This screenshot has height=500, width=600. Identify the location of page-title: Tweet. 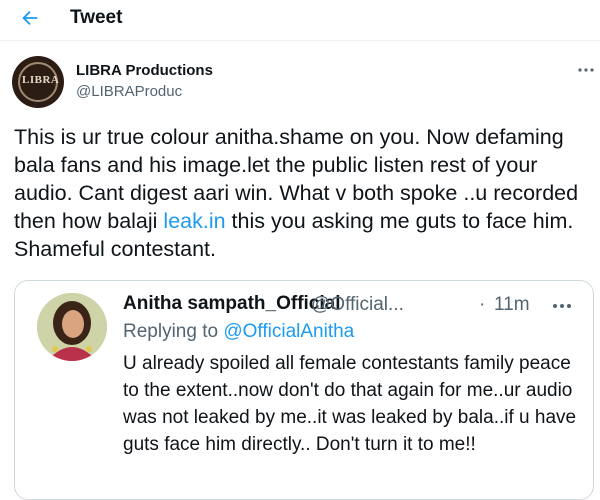
(96, 17).